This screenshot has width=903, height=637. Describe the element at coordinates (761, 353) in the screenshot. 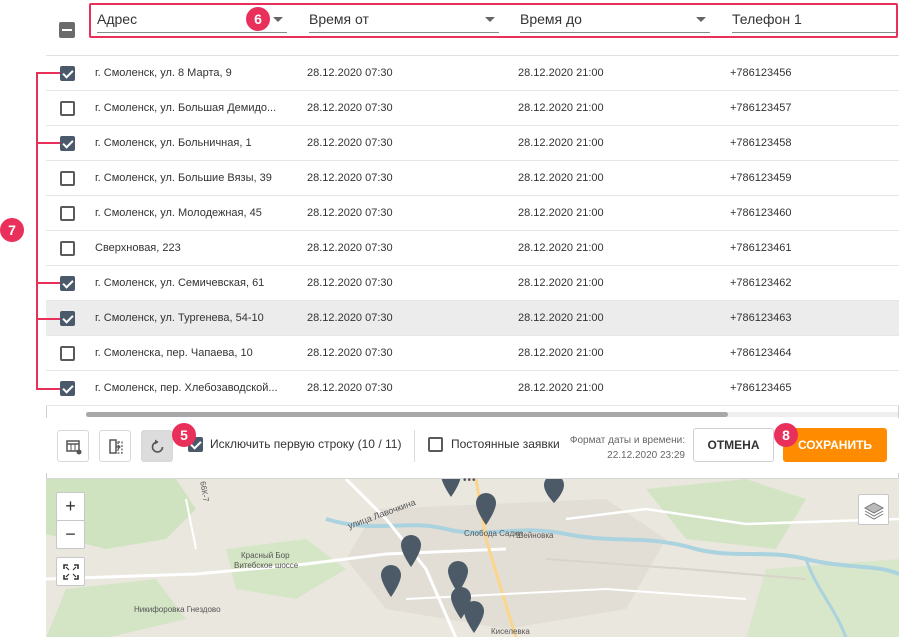

I see `cell-phone: +786123464` at that location.